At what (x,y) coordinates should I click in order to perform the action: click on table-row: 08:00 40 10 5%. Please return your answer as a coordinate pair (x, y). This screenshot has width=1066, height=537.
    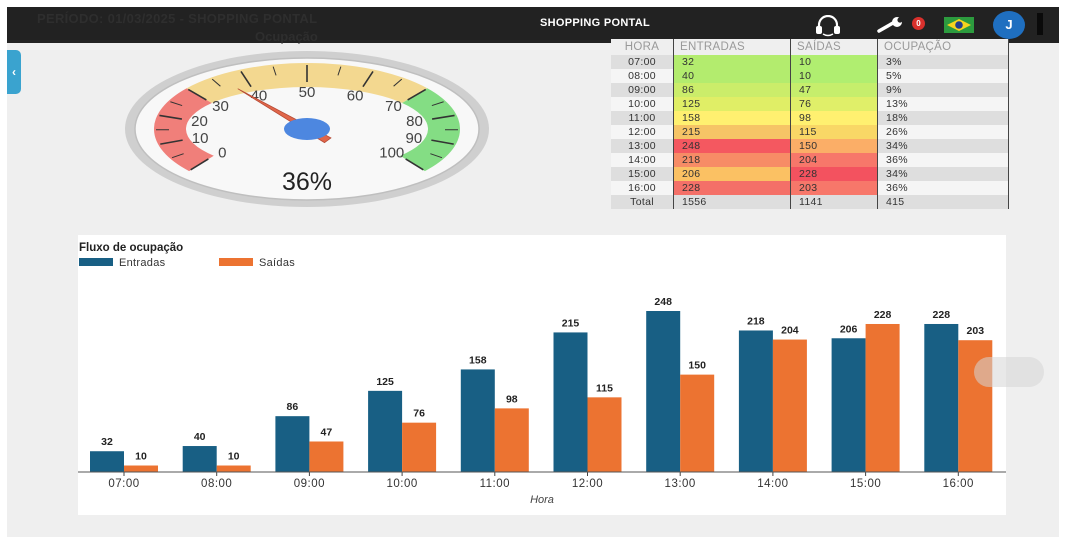
    Looking at the image, I should click on (810, 76).